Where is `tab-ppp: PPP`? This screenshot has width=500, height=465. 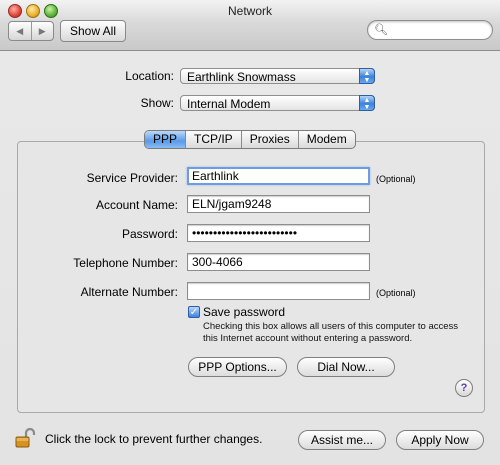
tab-ppp: PPP is located at coordinates (166, 139).